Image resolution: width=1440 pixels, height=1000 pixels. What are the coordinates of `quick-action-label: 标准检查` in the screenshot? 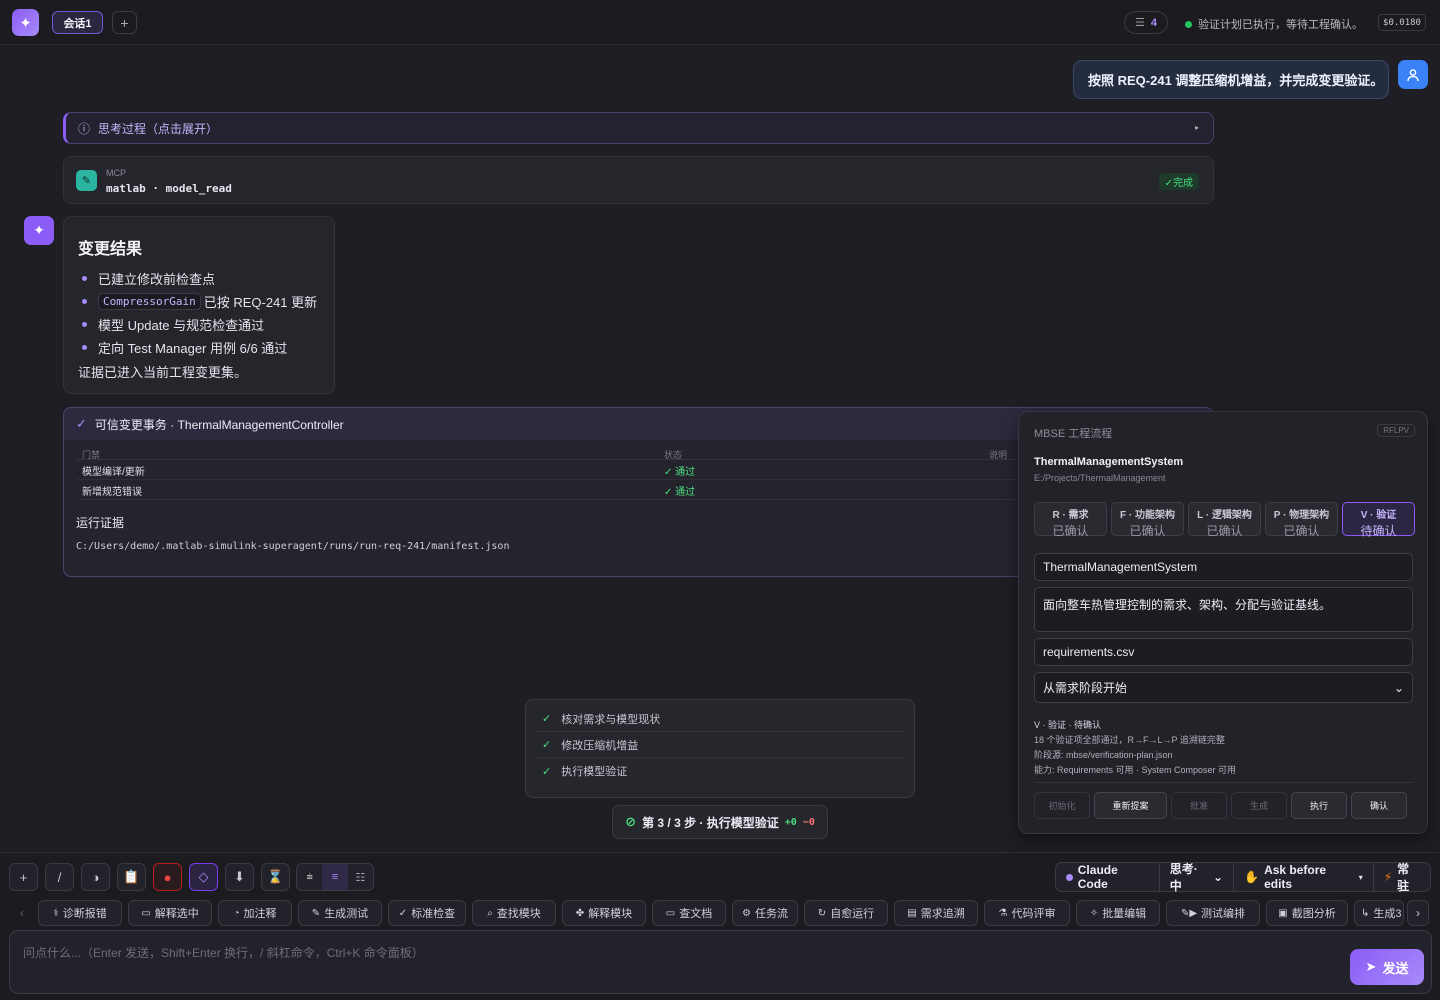 It's located at (433, 914).